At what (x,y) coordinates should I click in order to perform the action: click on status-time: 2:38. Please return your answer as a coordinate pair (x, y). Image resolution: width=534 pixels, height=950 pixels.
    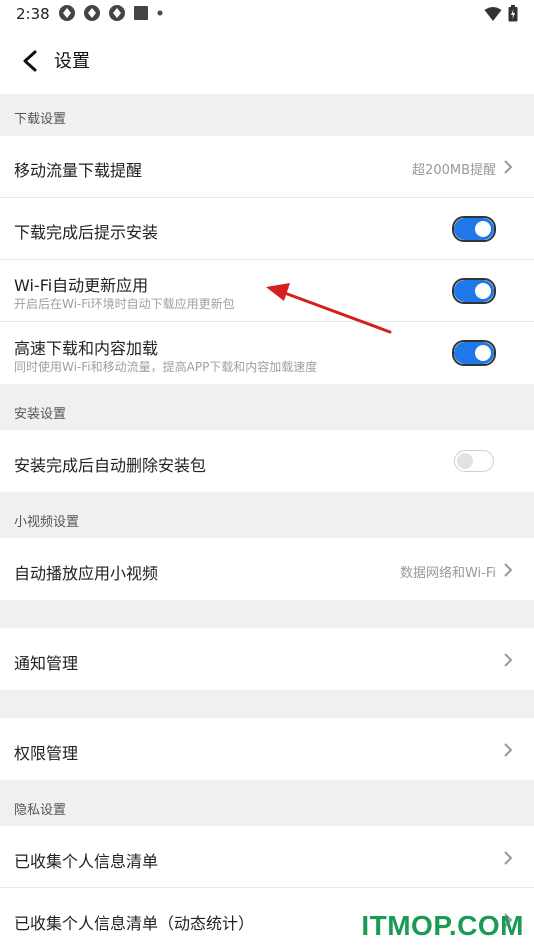
    Looking at the image, I should click on (33, 14).